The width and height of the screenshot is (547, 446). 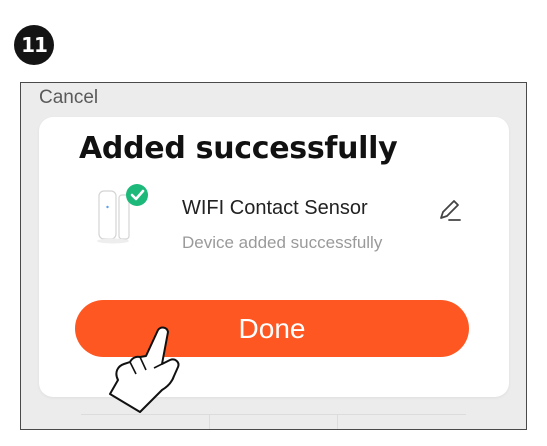 I want to click on device-status: Device added successfully, so click(x=282, y=242).